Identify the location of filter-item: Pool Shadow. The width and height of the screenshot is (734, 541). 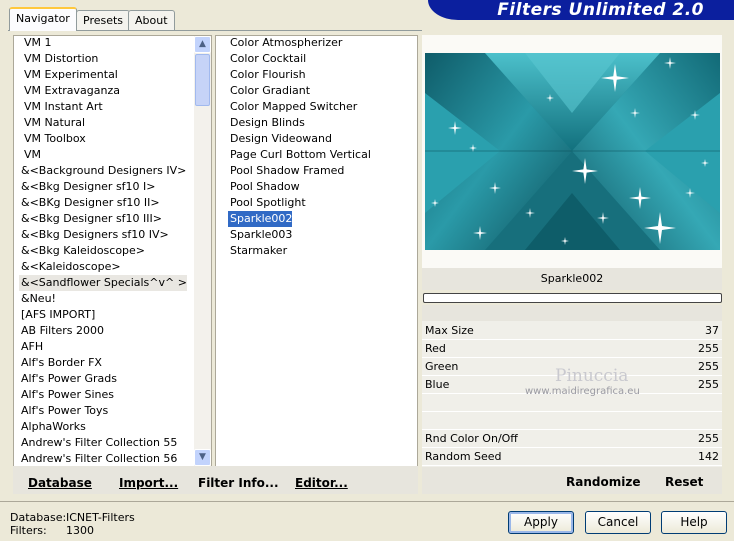
(264, 187).